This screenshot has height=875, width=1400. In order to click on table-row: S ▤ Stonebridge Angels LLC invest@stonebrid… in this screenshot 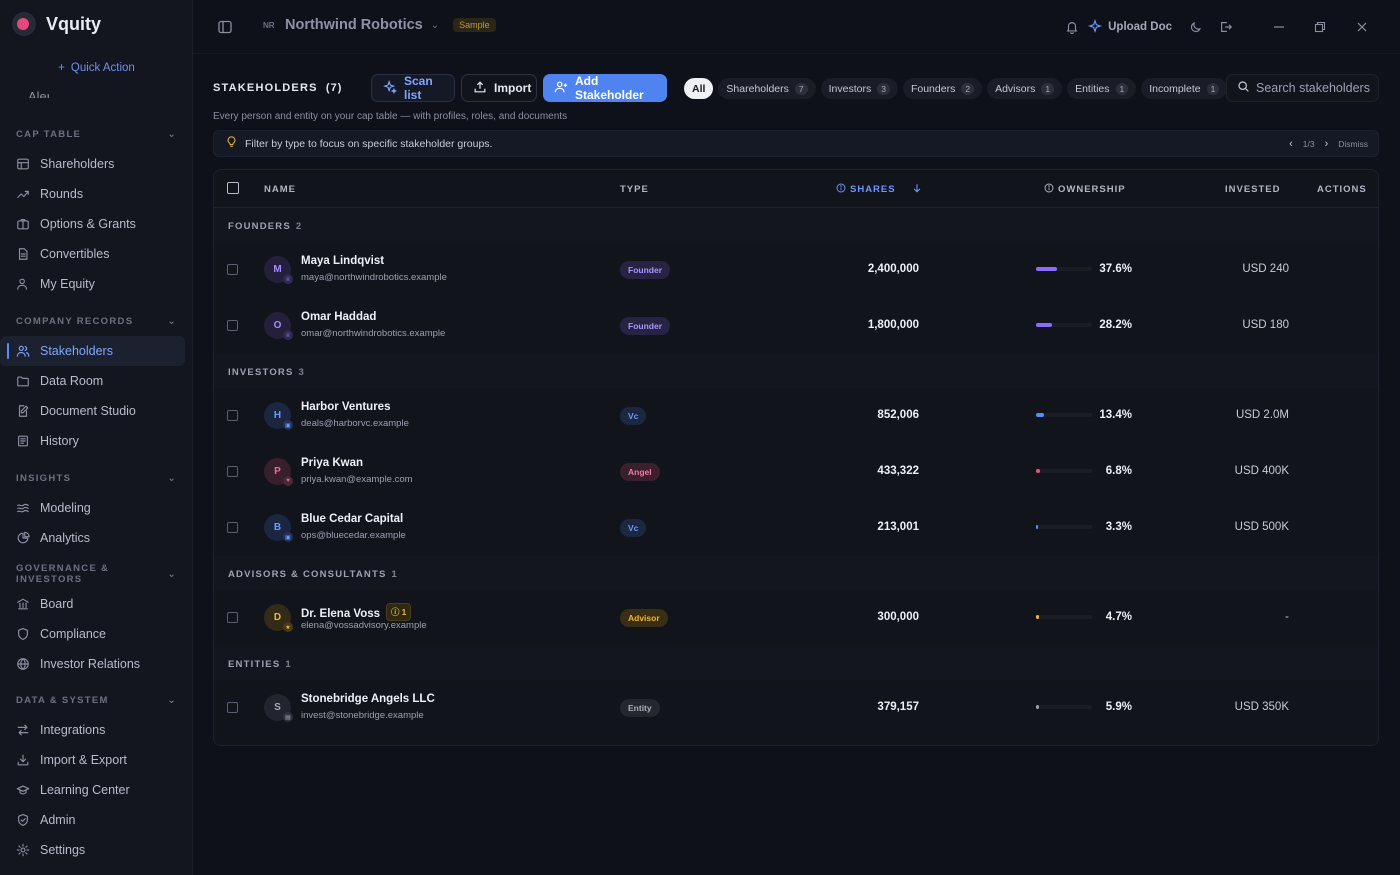, I will do `click(796, 708)`.